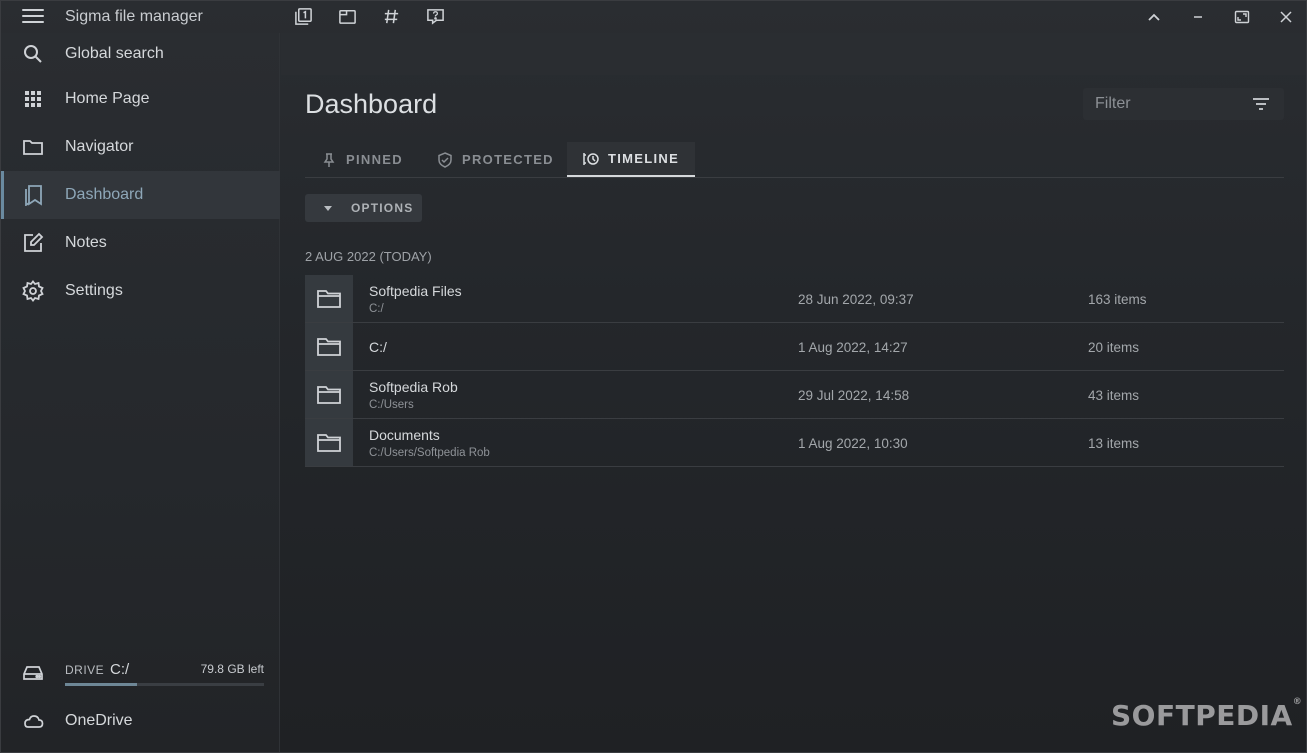 This screenshot has height=753, width=1307. I want to click on maximize-icon, so click(1242, 17).